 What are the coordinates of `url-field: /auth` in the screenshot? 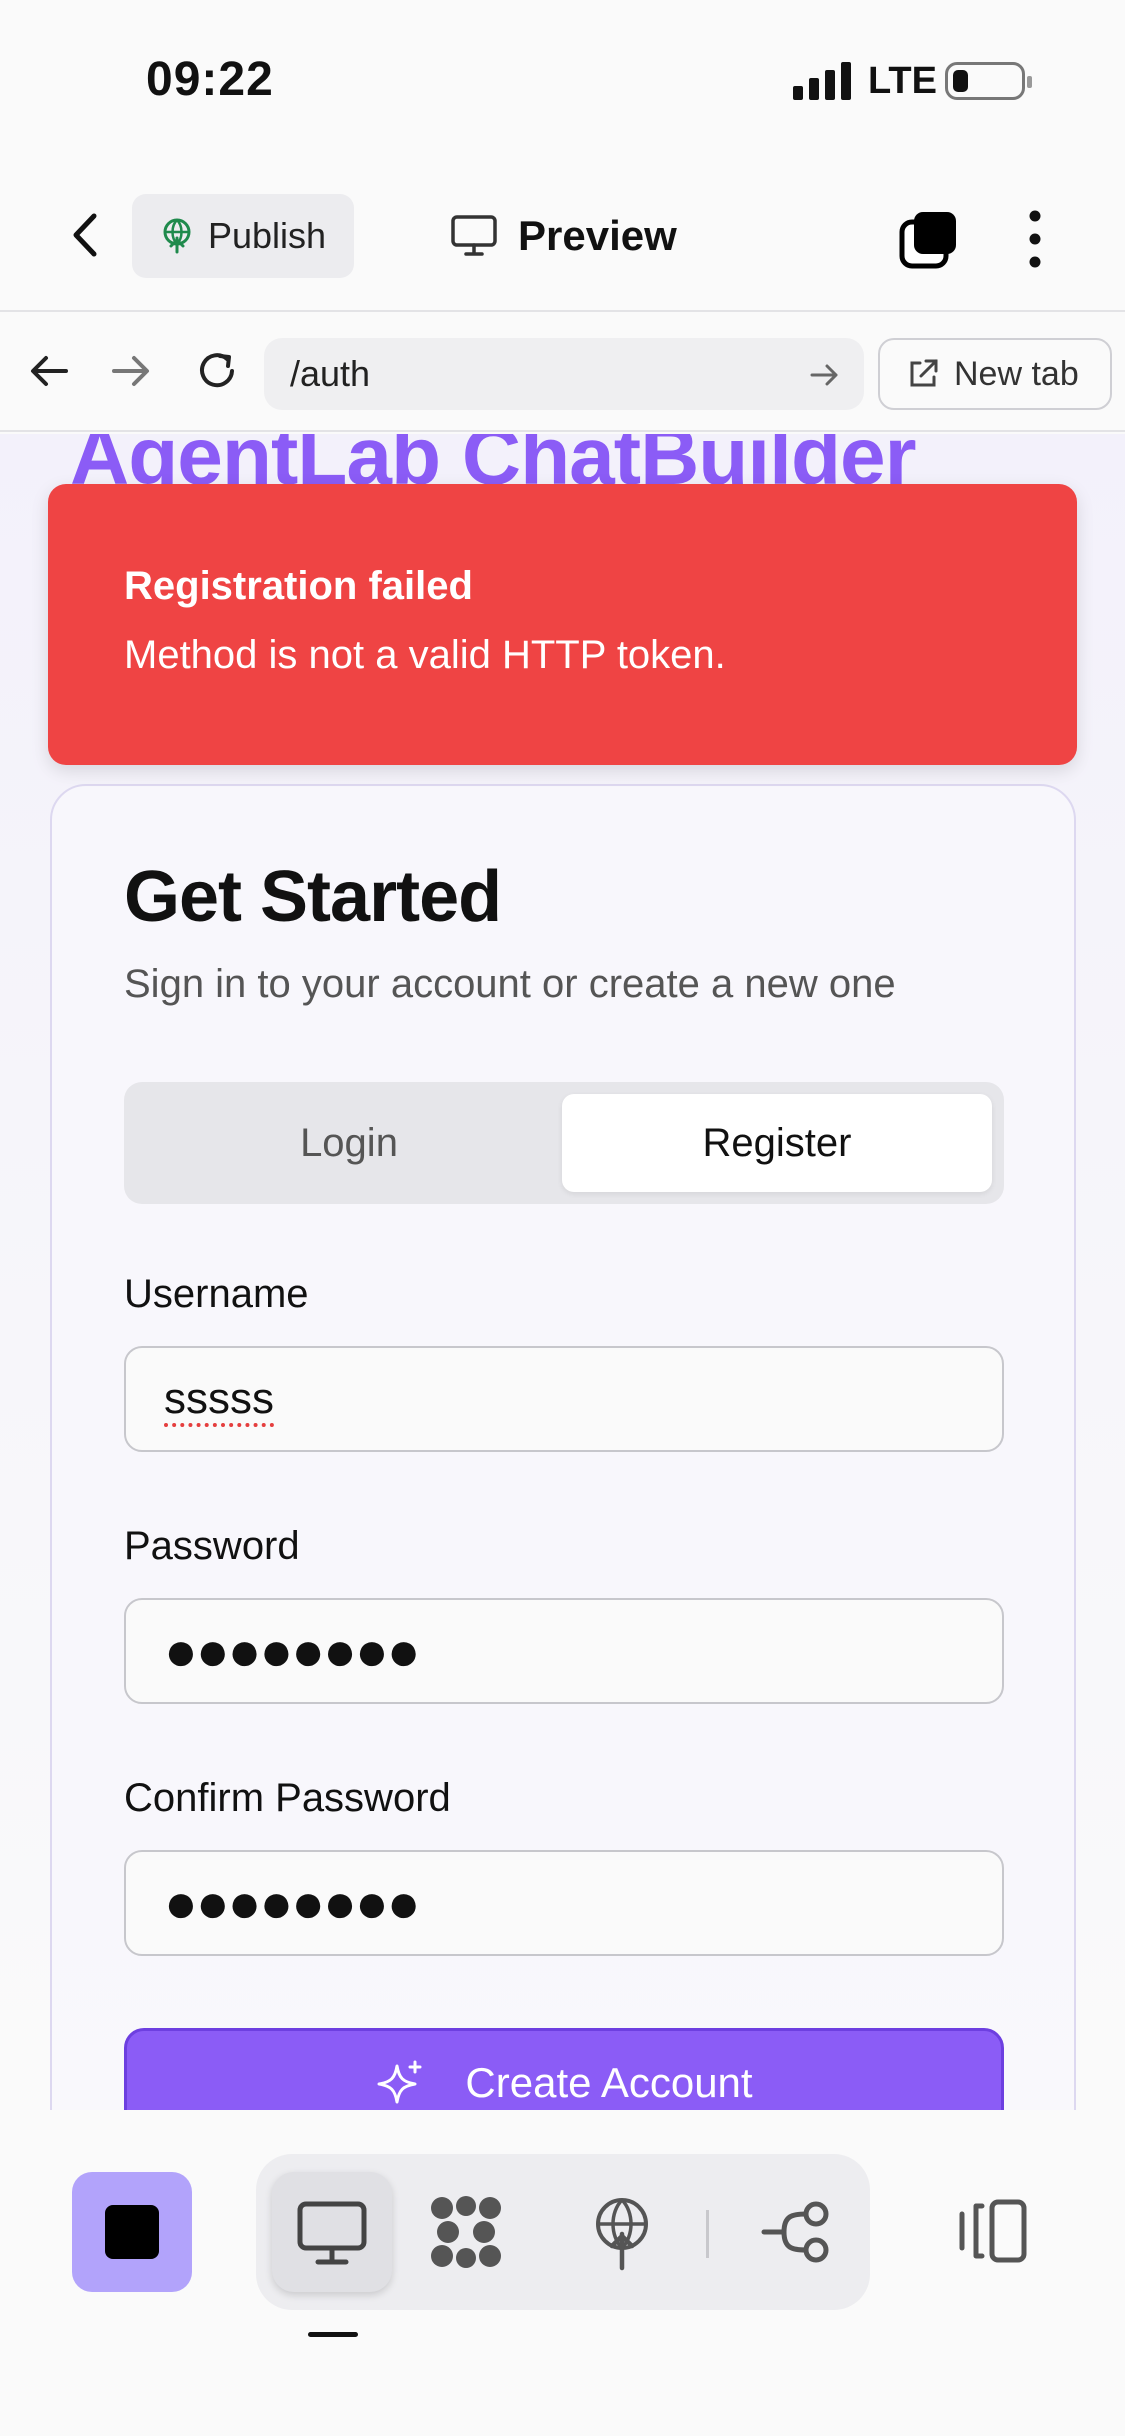 It's located at (564, 374).